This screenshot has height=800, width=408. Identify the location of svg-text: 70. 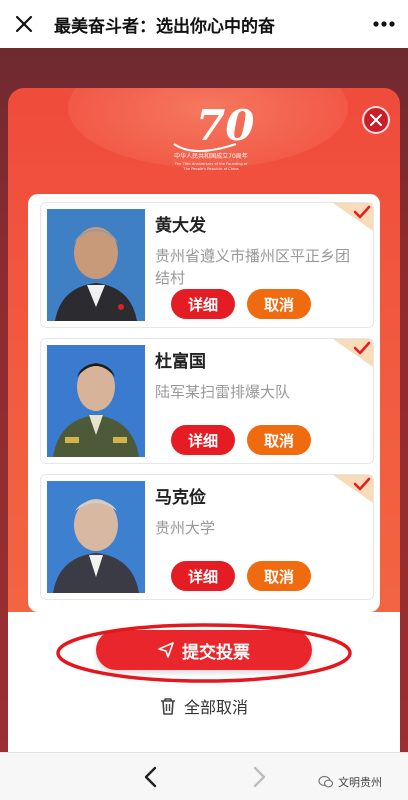
(225, 125).